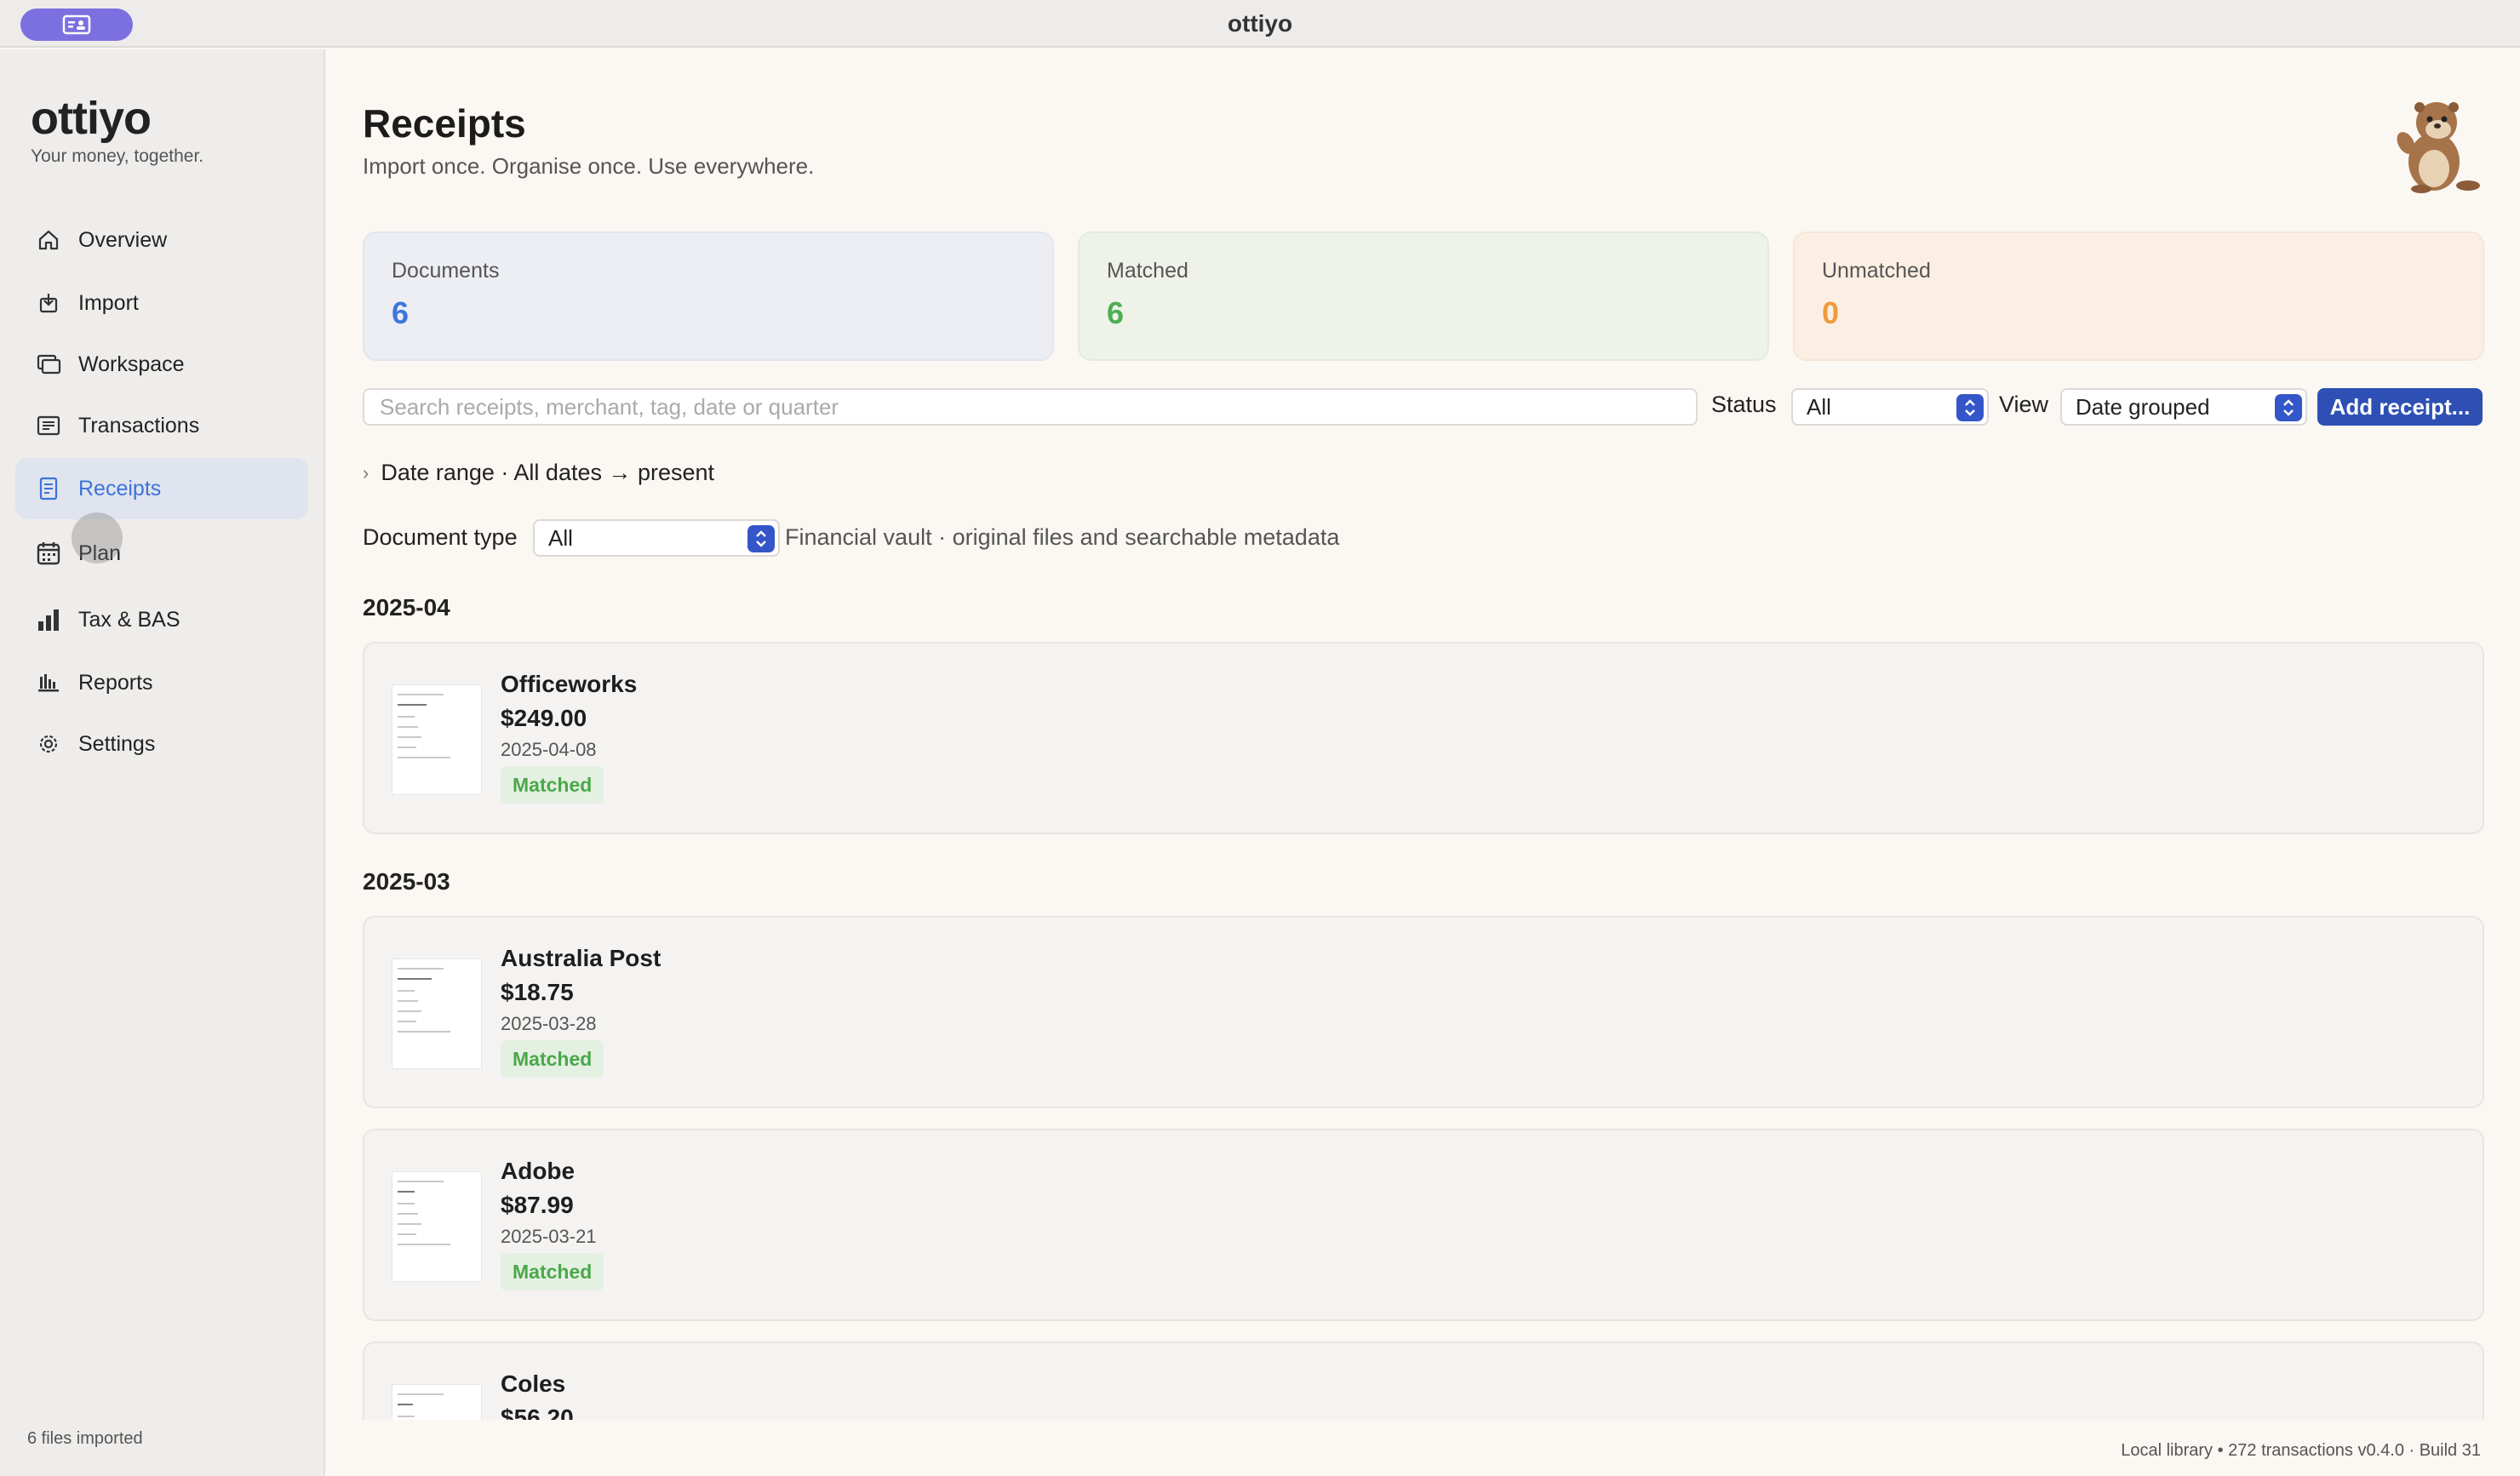  I want to click on sidebar-item-tax-bas: Tax & BAS, so click(161, 619).